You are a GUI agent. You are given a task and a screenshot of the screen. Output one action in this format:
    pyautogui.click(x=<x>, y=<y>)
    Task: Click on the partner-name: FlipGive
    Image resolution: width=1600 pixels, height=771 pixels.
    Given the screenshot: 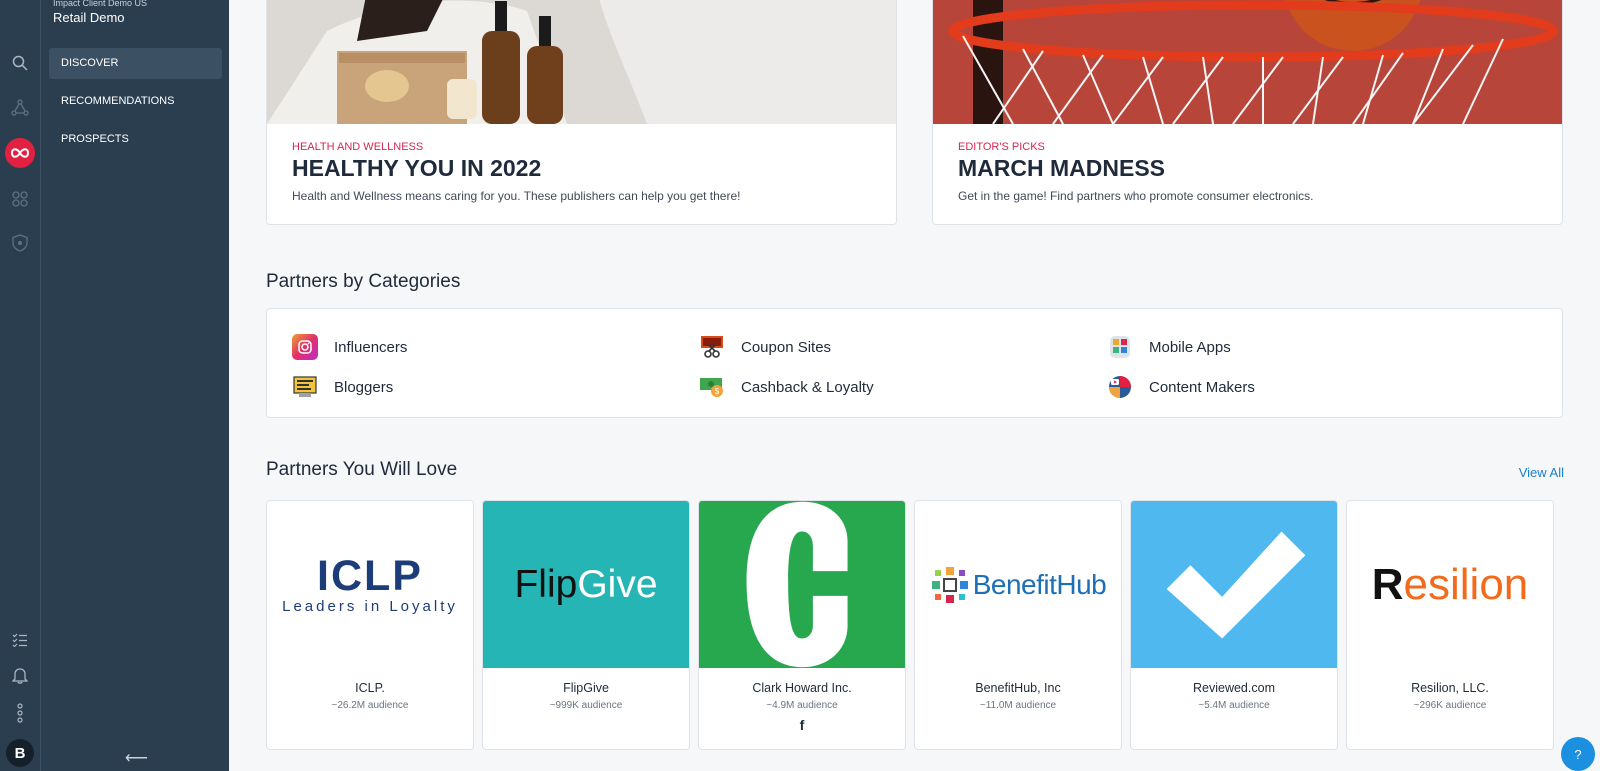 What is the action you would take?
    pyautogui.click(x=586, y=688)
    